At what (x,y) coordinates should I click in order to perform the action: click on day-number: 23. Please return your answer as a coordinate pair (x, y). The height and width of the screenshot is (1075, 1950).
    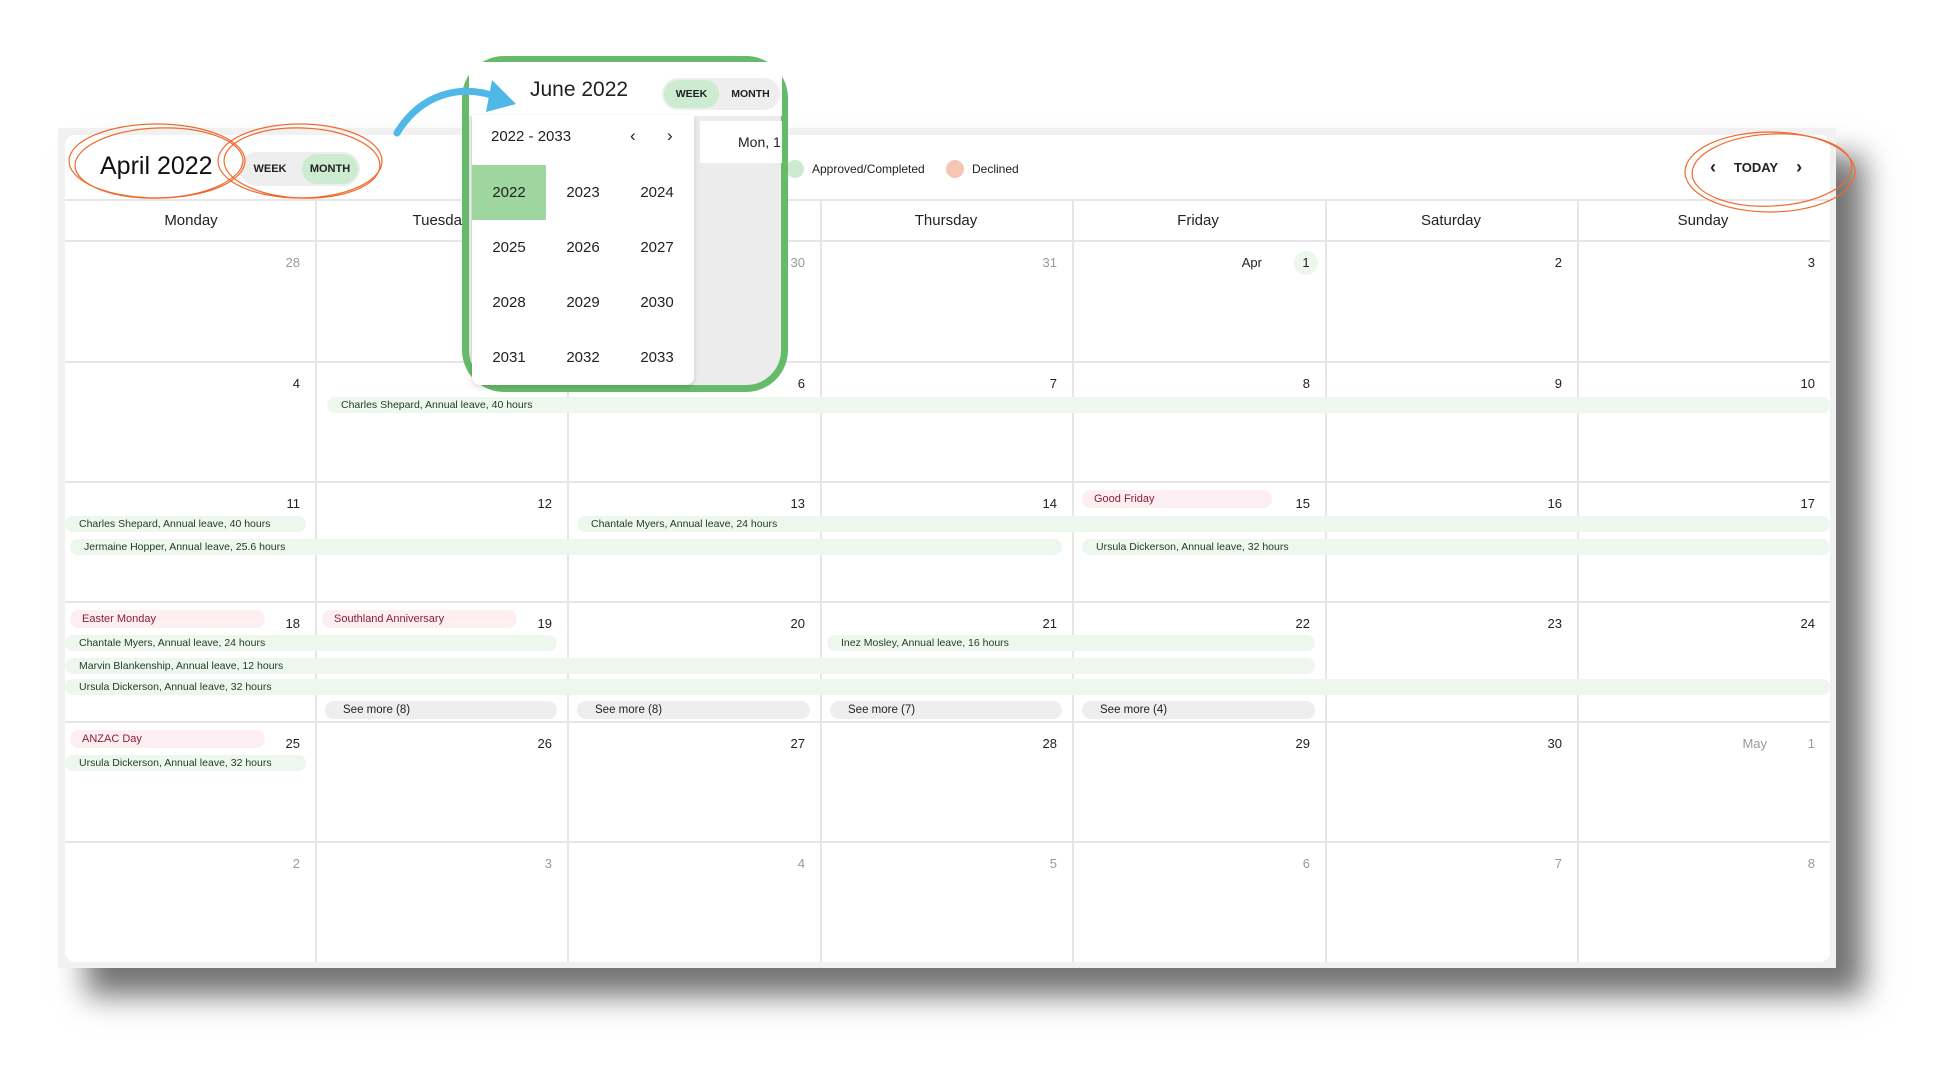
    Looking at the image, I should click on (1532, 623).